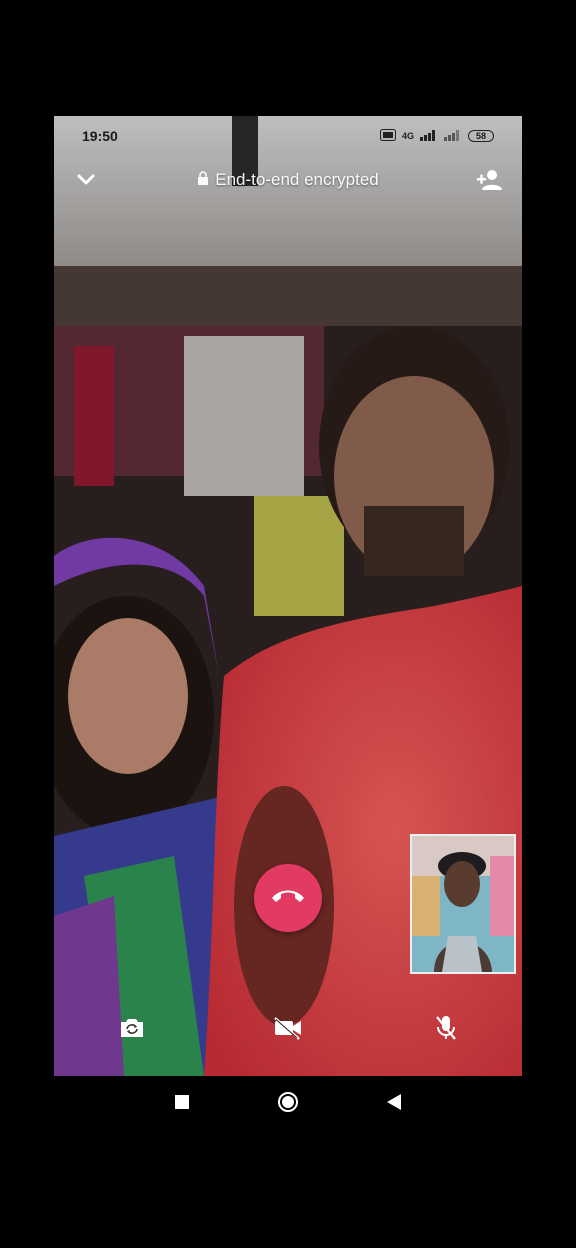 This screenshot has width=576, height=1248. I want to click on end-call-button, so click(288, 898).